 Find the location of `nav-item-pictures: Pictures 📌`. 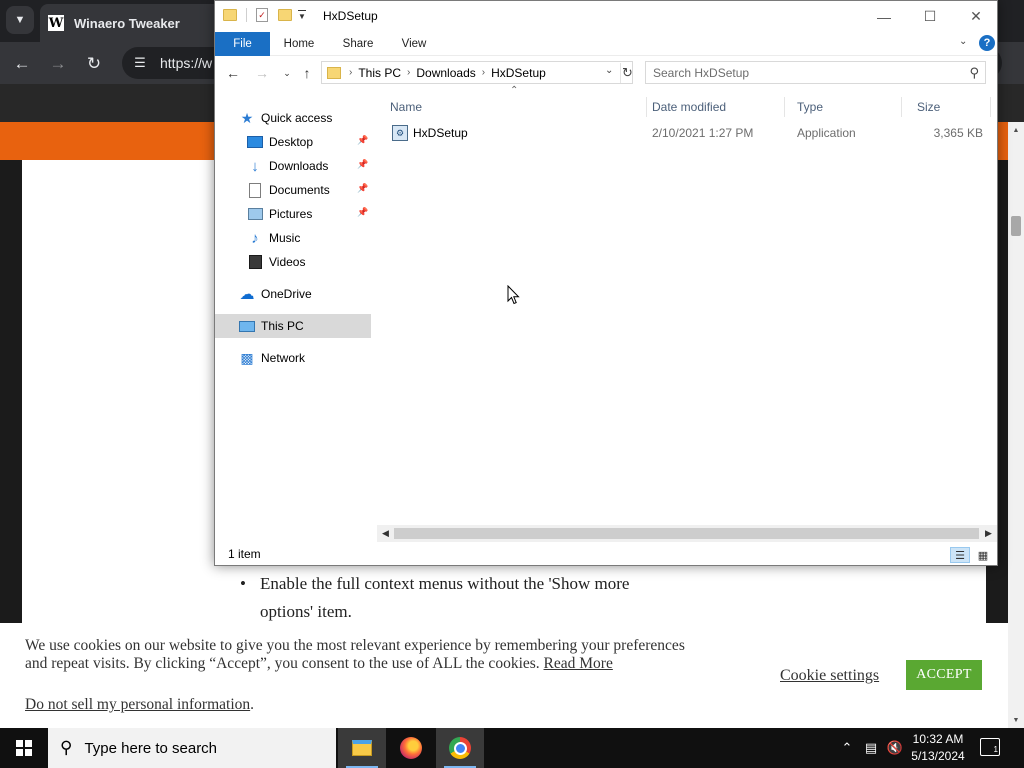

nav-item-pictures: Pictures 📌 is located at coordinates (293, 214).